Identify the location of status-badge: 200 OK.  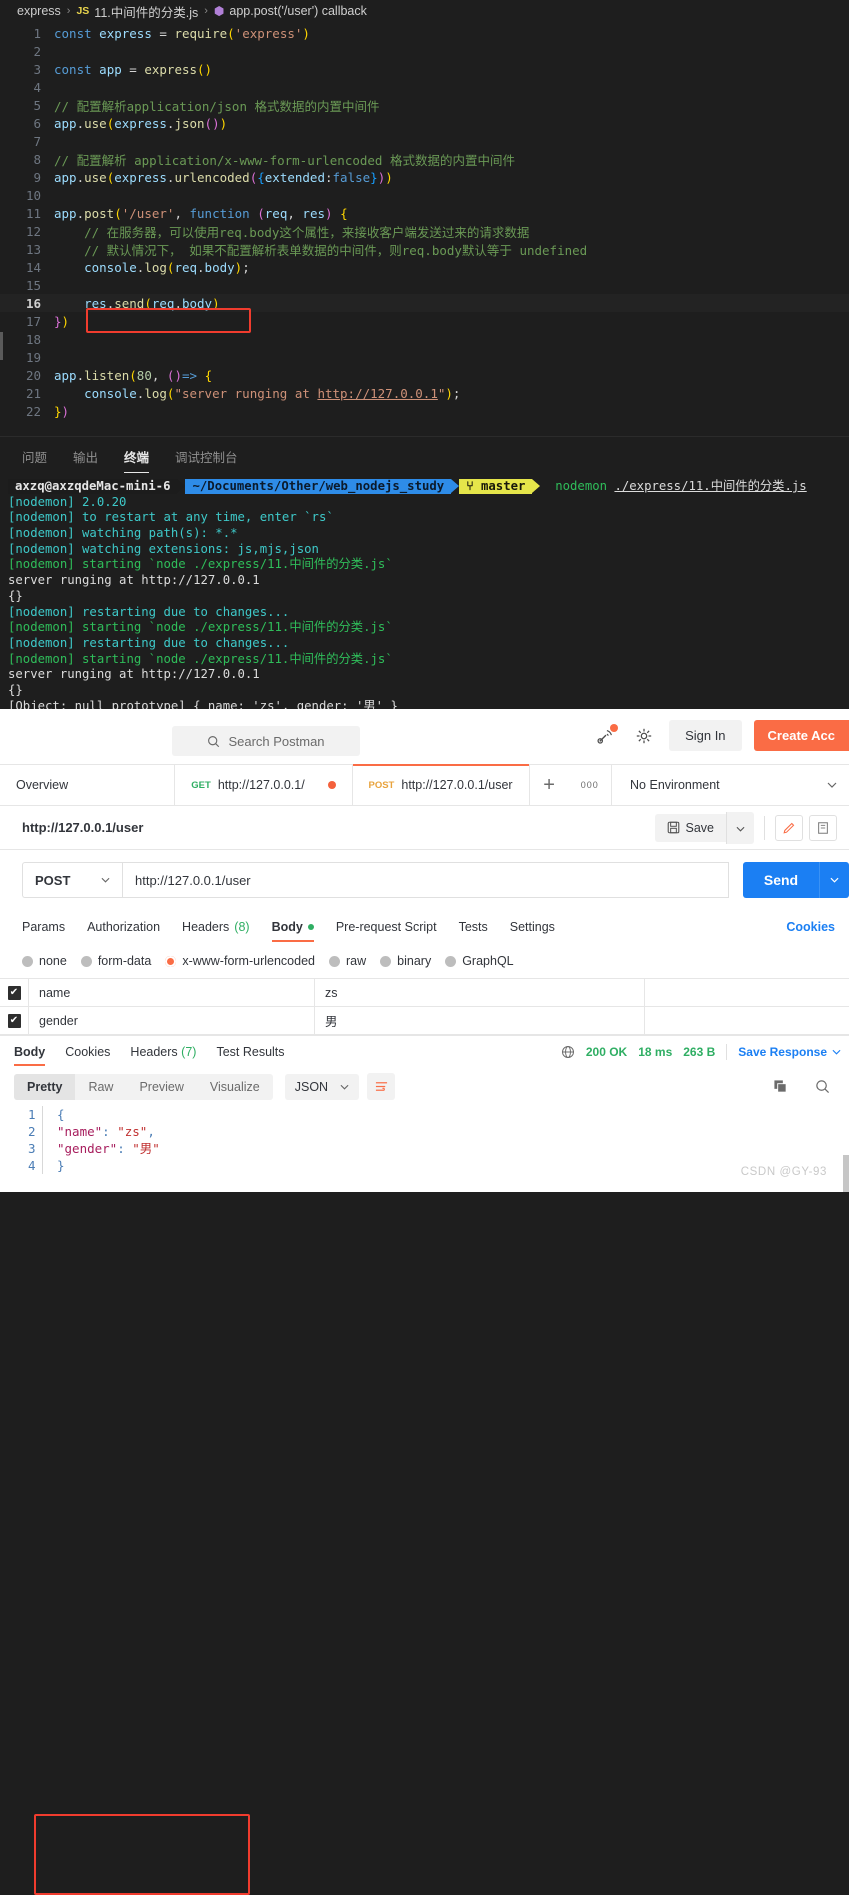
(606, 1051).